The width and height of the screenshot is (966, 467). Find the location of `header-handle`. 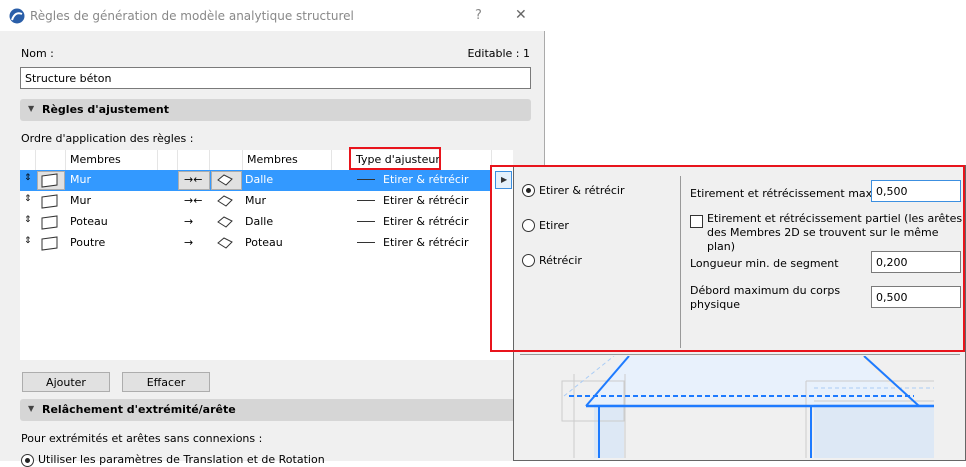

header-handle is located at coordinates (28, 160).